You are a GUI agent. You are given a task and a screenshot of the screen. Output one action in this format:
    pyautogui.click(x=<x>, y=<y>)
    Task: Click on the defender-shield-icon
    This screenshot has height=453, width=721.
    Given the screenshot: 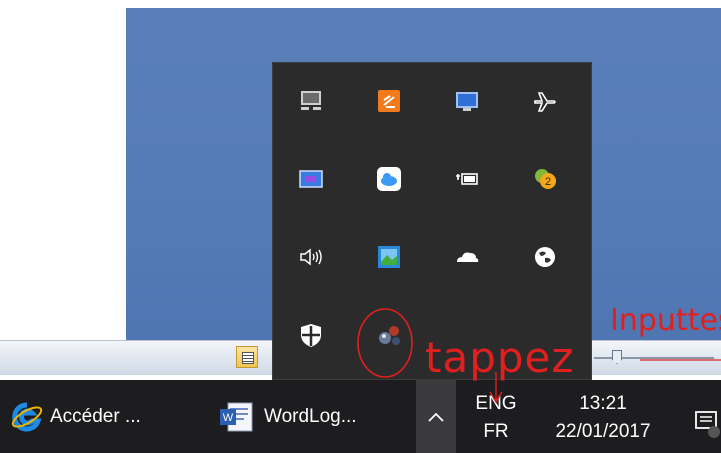 What is the action you would take?
    pyautogui.click(x=311, y=335)
    